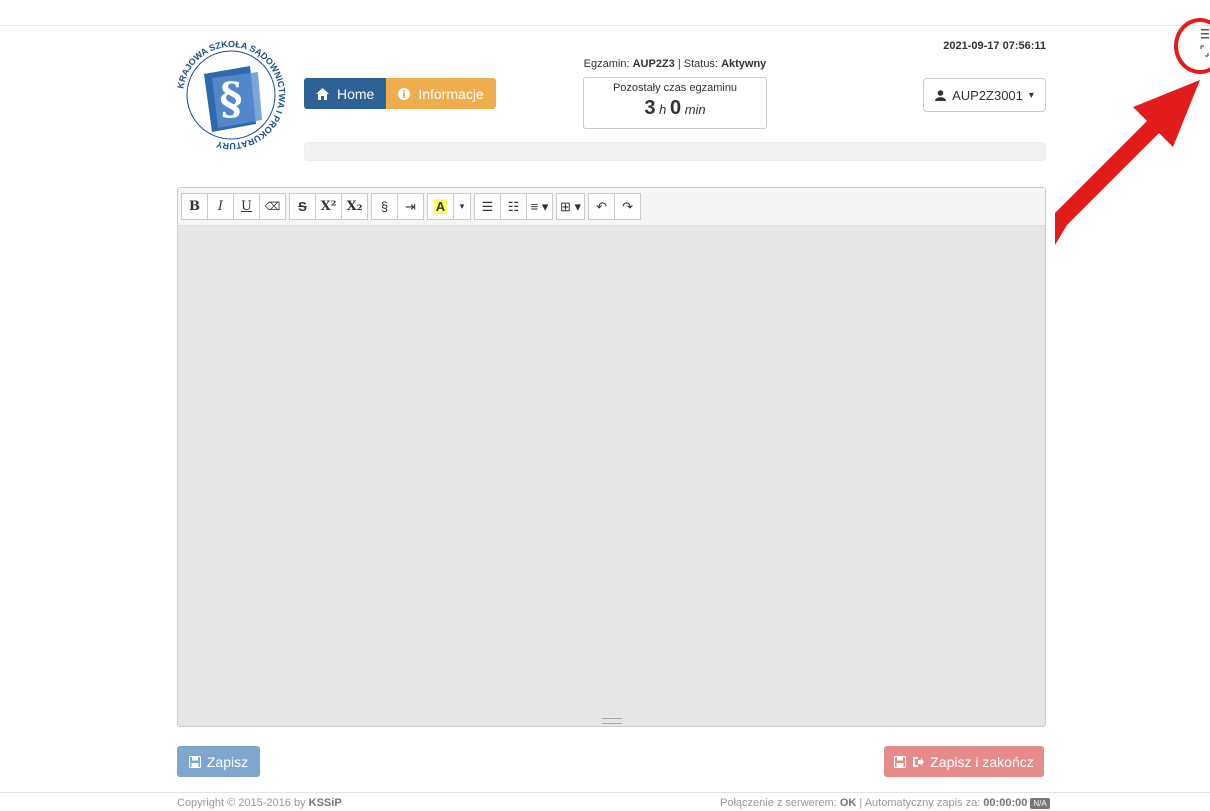 The width and height of the screenshot is (1210, 811). What do you see at coordinates (356, 93) in the screenshot?
I see `home-label: Home` at bounding box center [356, 93].